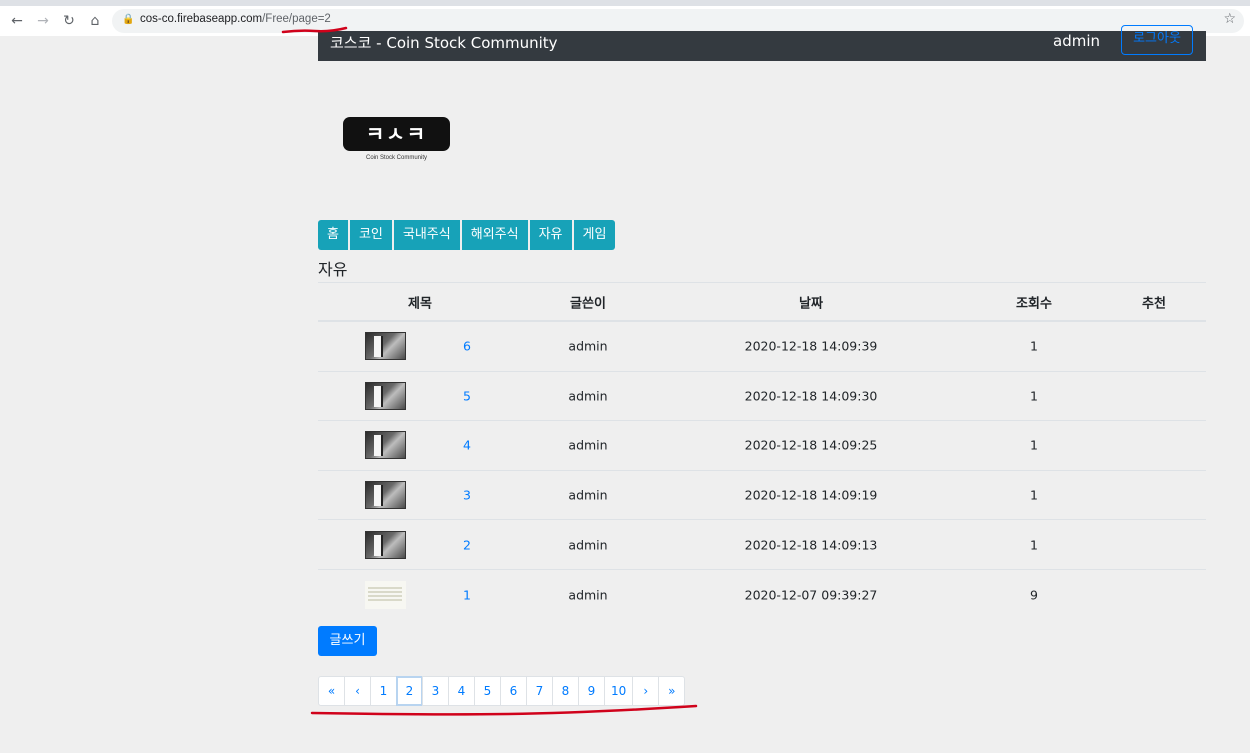 The image size is (1250, 753). I want to click on nav-home: 홈, so click(333, 235).